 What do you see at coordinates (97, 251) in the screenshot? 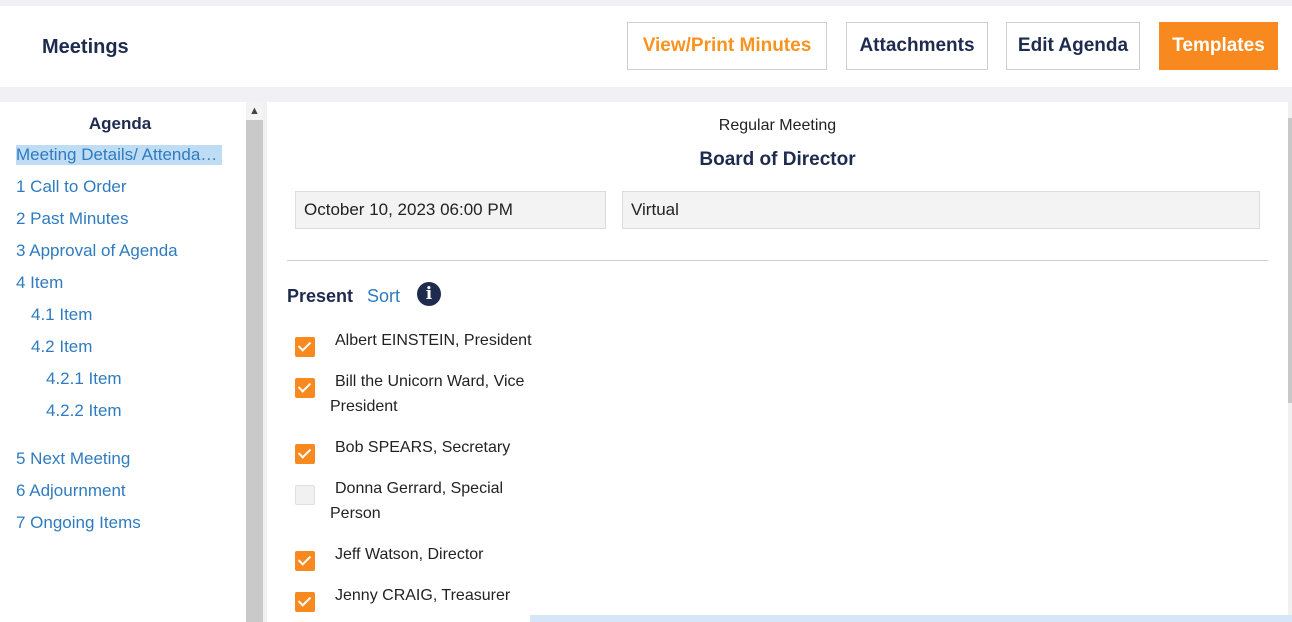
I see `sidebar-item-approval-of-agenda: 3 Approval of Agenda` at bounding box center [97, 251].